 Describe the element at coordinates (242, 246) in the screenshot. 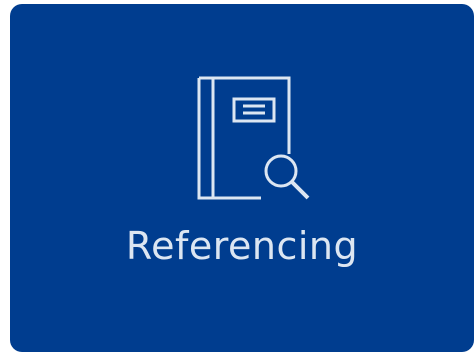

I see `tile-label: Referencing` at that location.